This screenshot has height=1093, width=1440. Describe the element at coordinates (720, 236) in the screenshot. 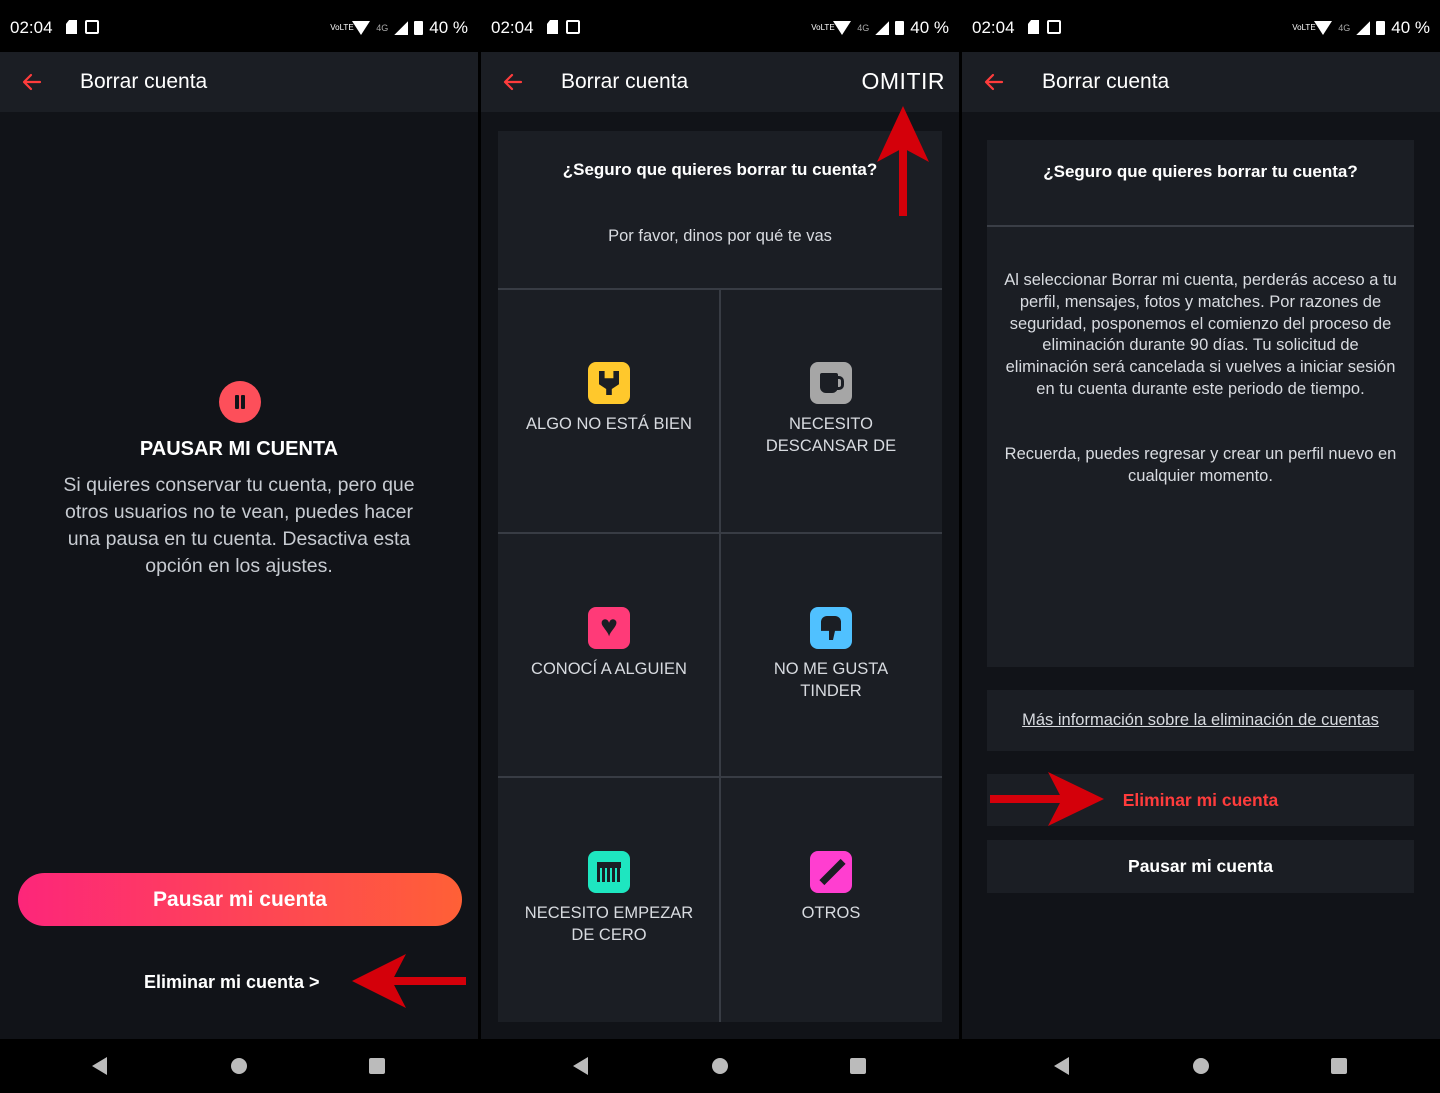

I see `reason-prompt: Por favor, dinos por qué te vas` at that location.